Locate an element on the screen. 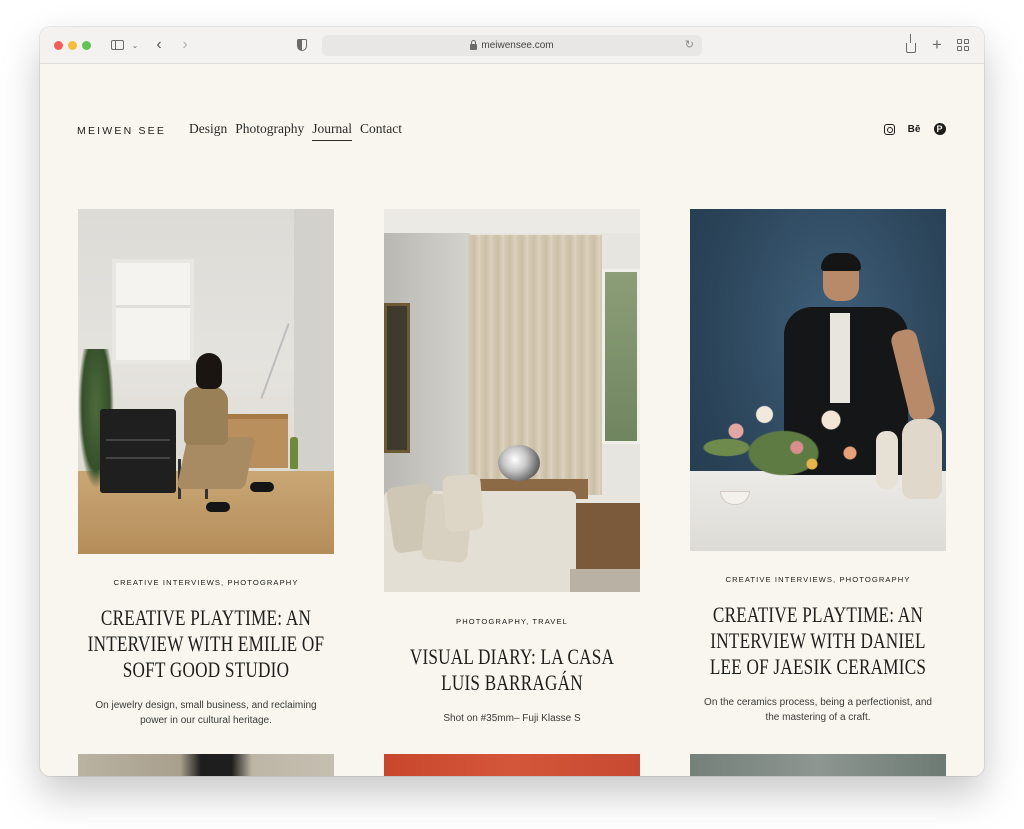 This screenshot has height=829, width=1024. instagram-icon is located at coordinates (889, 129).